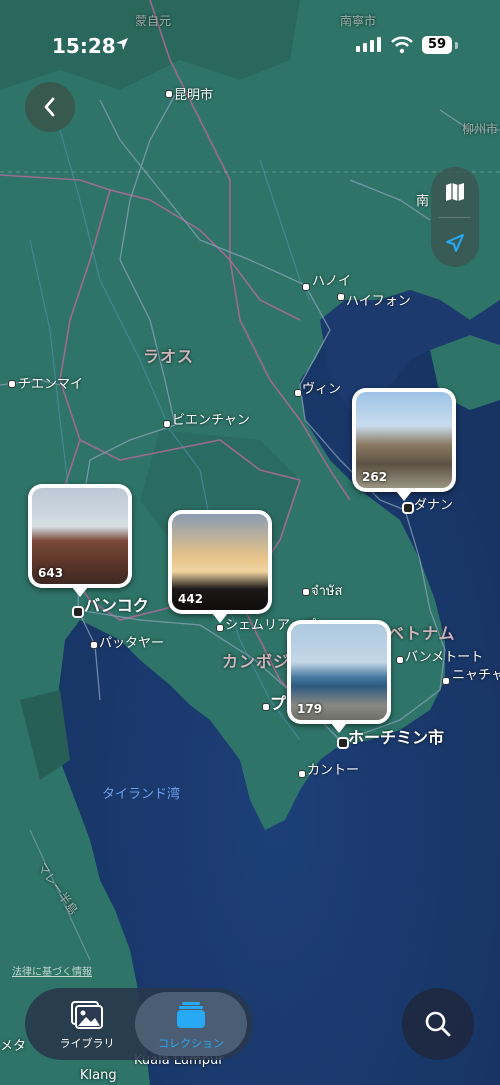  What do you see at coordinates (167, 424) in the screenshot?
I see `map-dot-vientiane` at bounding box center [167, 424].